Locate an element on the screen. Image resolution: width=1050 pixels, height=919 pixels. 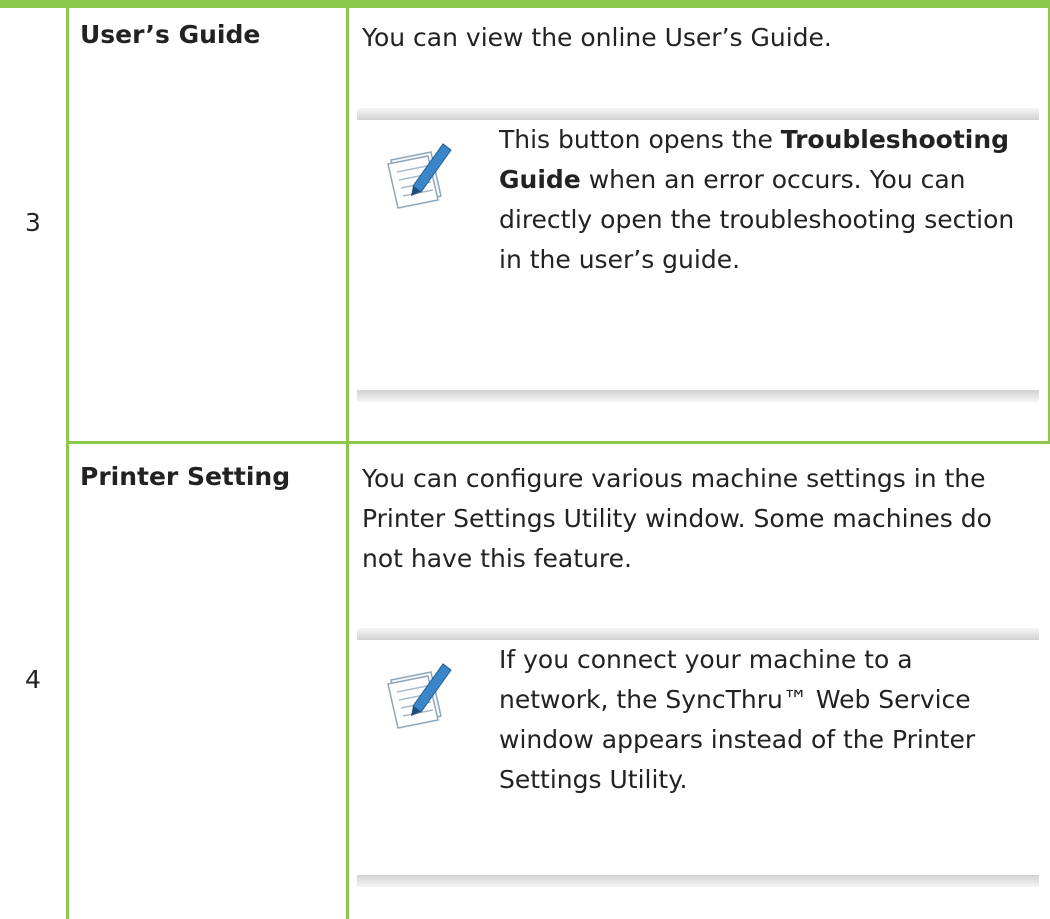
feature-name: User’s Guide is located at coordinates (170, 34).